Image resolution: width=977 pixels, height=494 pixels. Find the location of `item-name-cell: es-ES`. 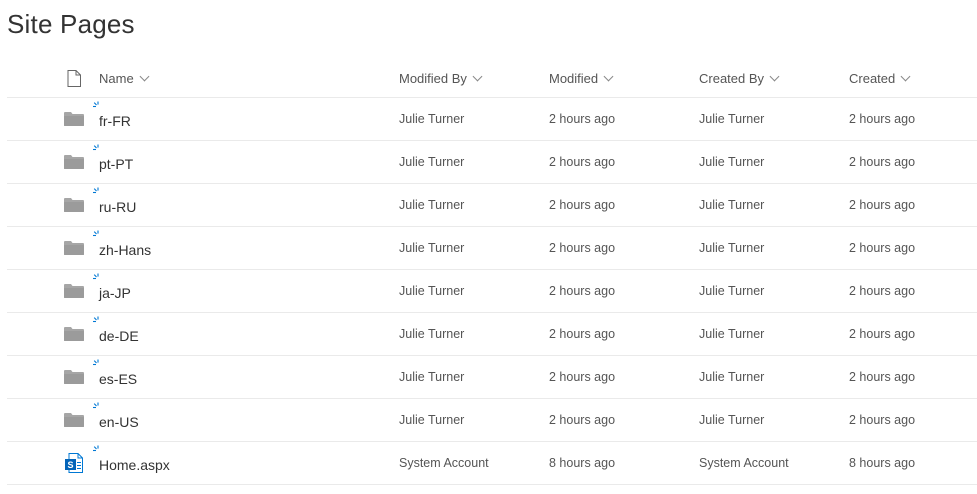

item-name-cell: es-ES is located at coordinates (115, 377).